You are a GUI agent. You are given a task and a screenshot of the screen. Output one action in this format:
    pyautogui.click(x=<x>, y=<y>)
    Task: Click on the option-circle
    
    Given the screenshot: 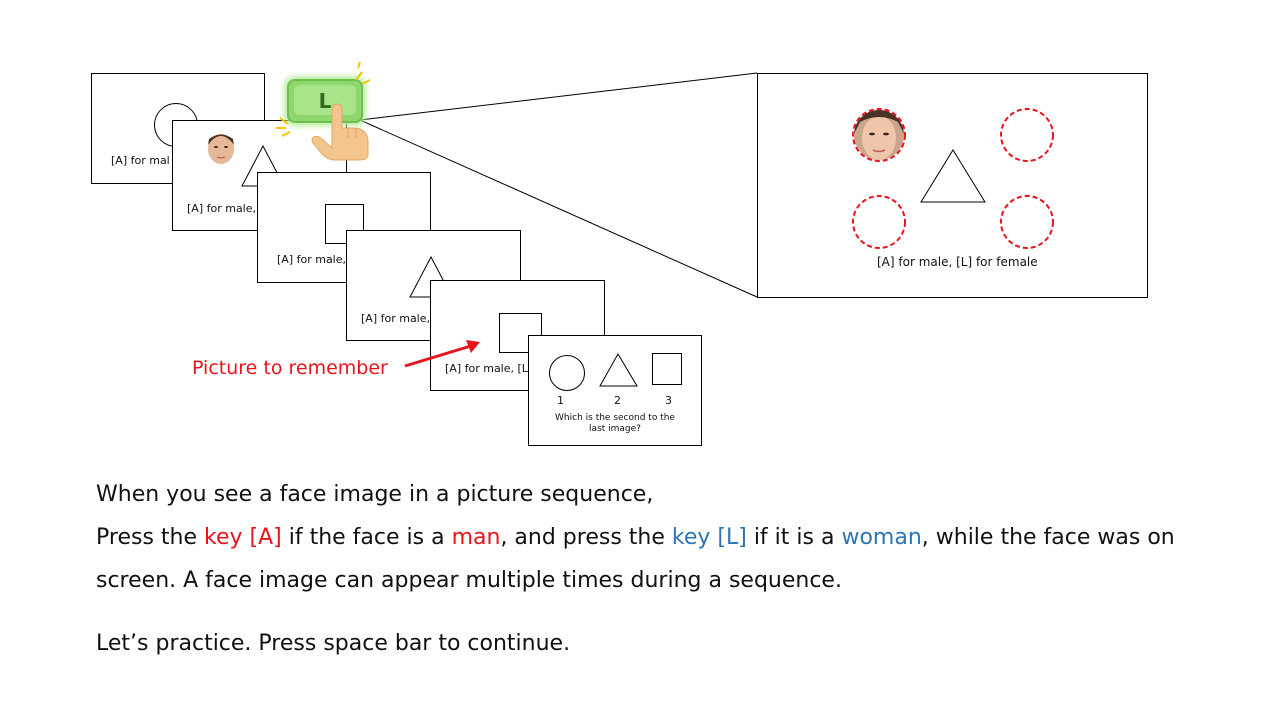 What is the action you would take?
    pyautogui.click(x=567, y=373)
    